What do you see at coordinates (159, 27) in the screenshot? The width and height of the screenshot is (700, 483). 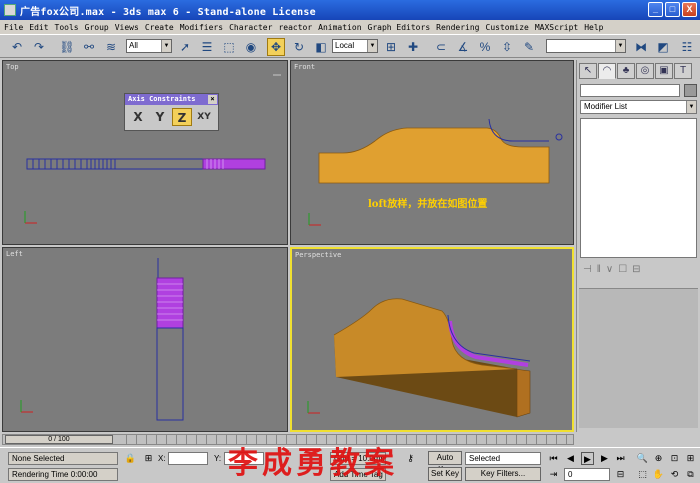 I see `menu-create: Create` at bounding box center [159, 27].